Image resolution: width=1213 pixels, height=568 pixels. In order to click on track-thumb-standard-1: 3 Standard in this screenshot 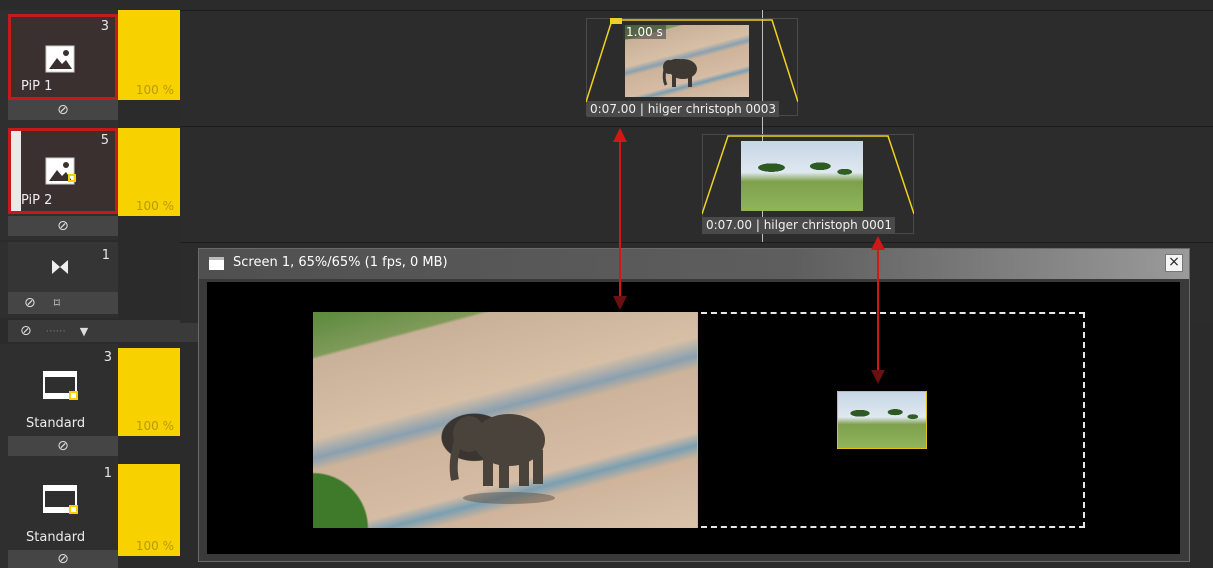, I will do `click(63, 391)`.